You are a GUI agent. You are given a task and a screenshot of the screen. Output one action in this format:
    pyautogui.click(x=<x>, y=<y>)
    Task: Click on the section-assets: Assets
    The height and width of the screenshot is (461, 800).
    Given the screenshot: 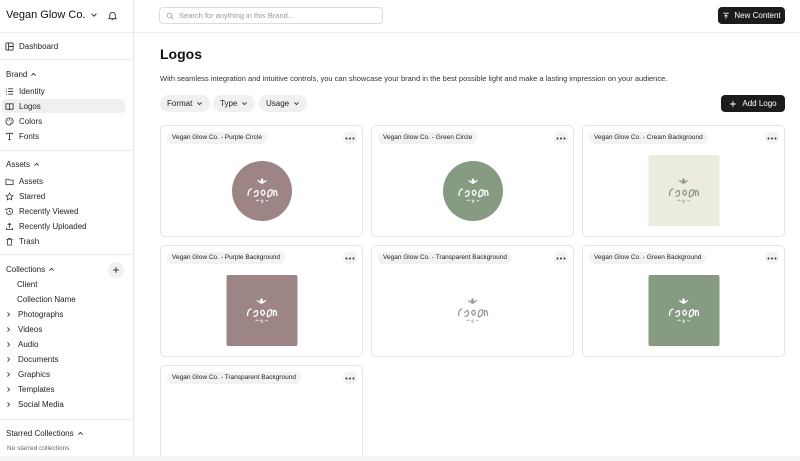 What is the action you would take?
    pyautogui.click(x=23, y=164)
    